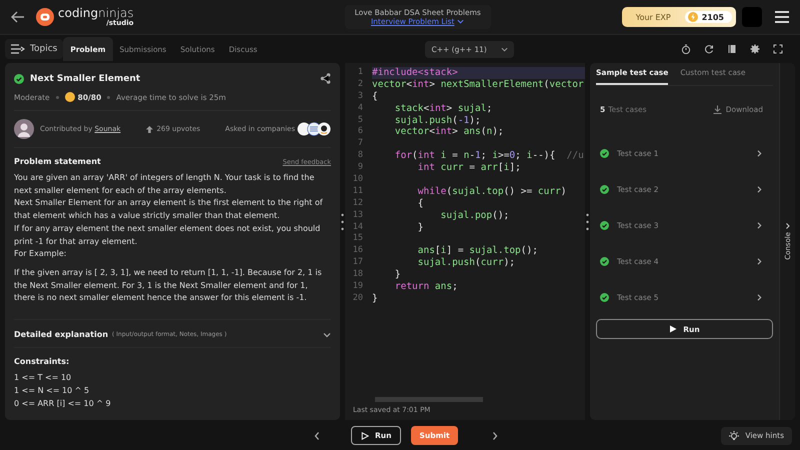  What do you see at coordinates (358, 228) in the screenshot?
I see `line-number: 14` at bounding box center [358, 228].